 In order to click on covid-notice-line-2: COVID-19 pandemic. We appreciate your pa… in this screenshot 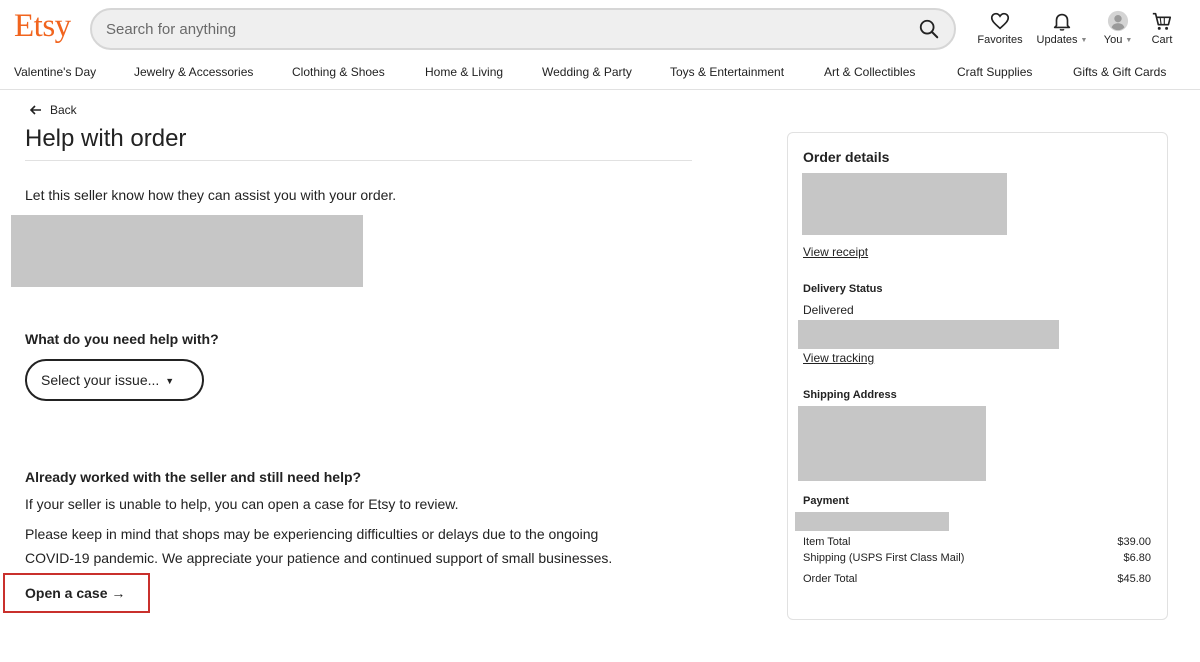, I will do `click(319, 558)`.